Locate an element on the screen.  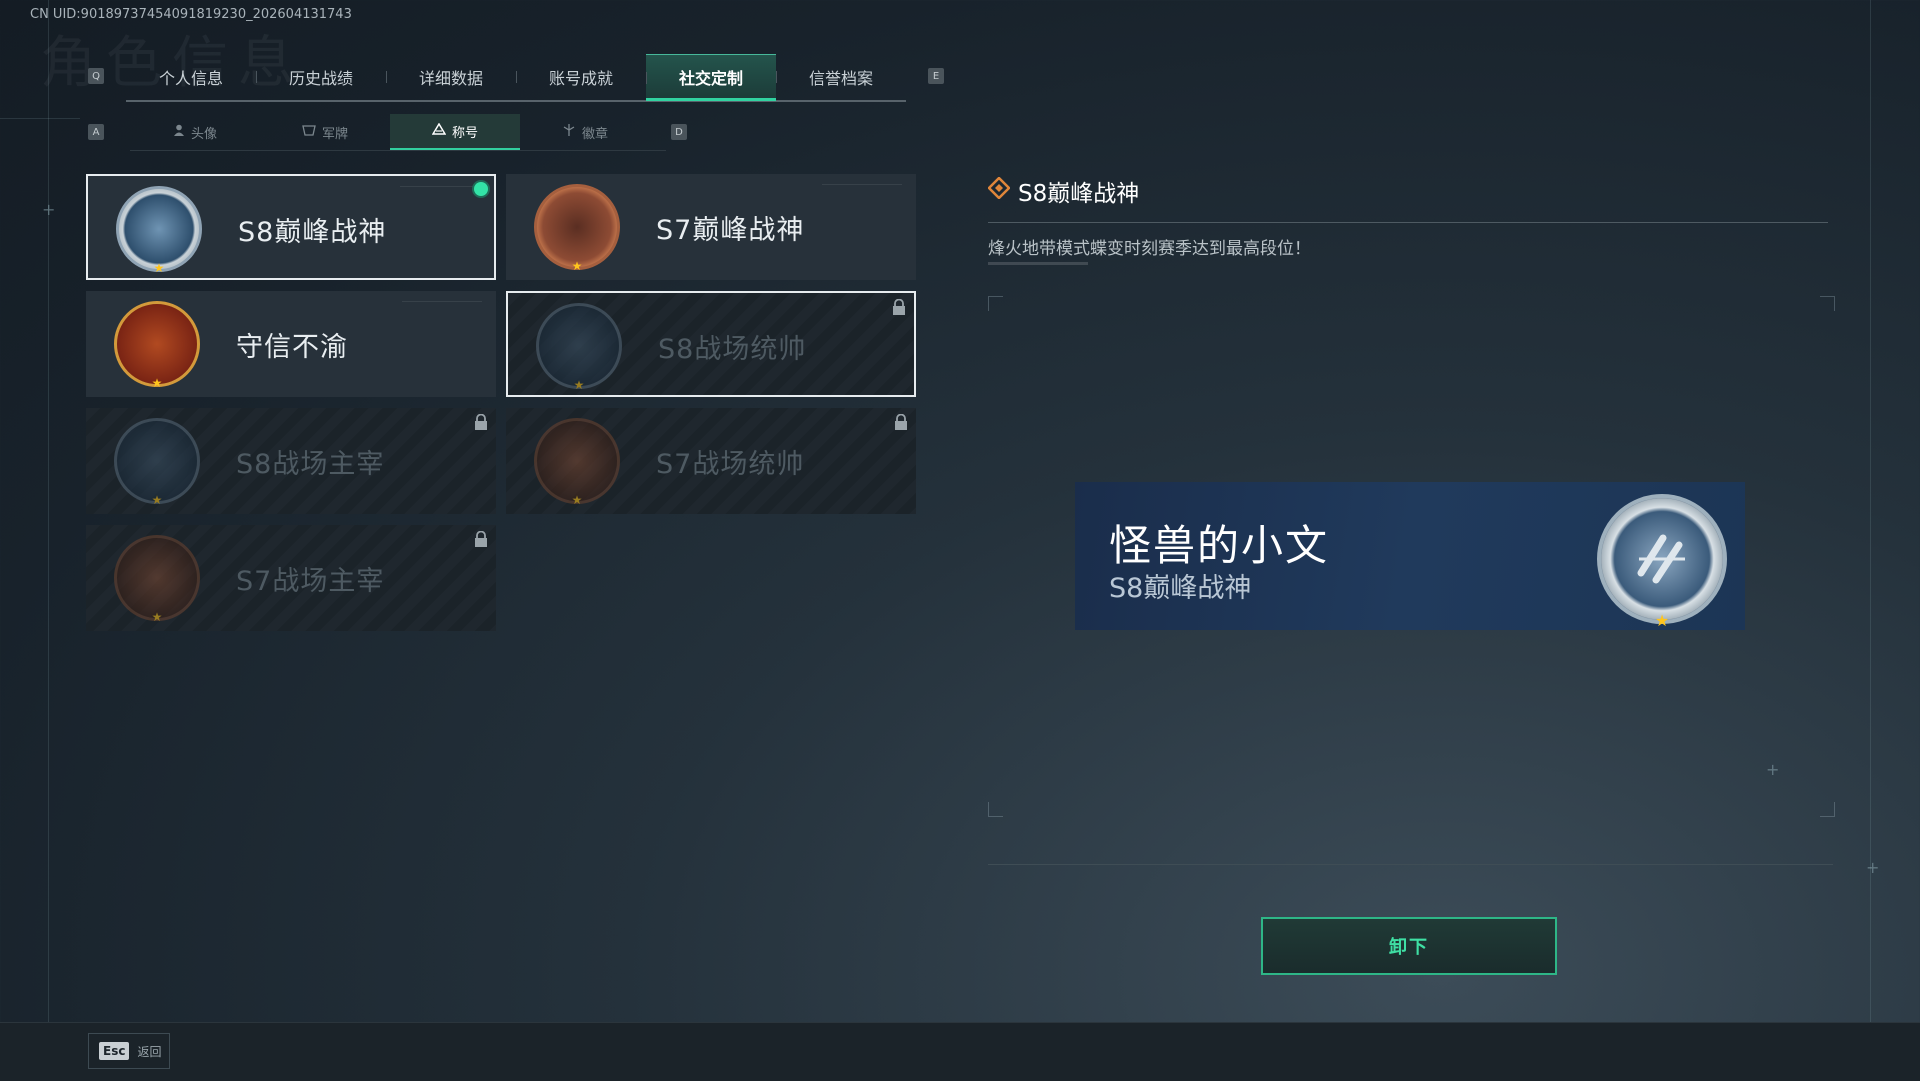
title-preview-banner: 怪兽的小文 S8巅峰战神 ★ is located at coordinates (1410, 556).